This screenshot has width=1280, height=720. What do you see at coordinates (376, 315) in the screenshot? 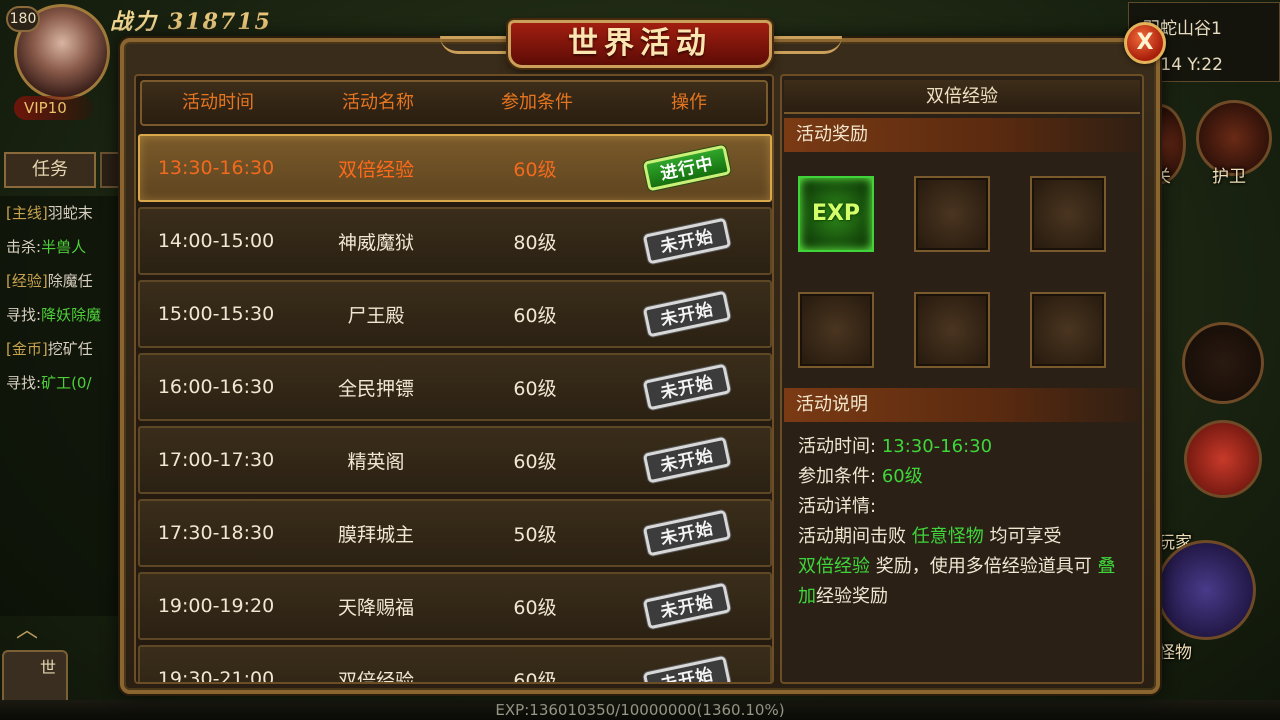
I see `event-name: 尸王殿` at bounding box center [376, 315].